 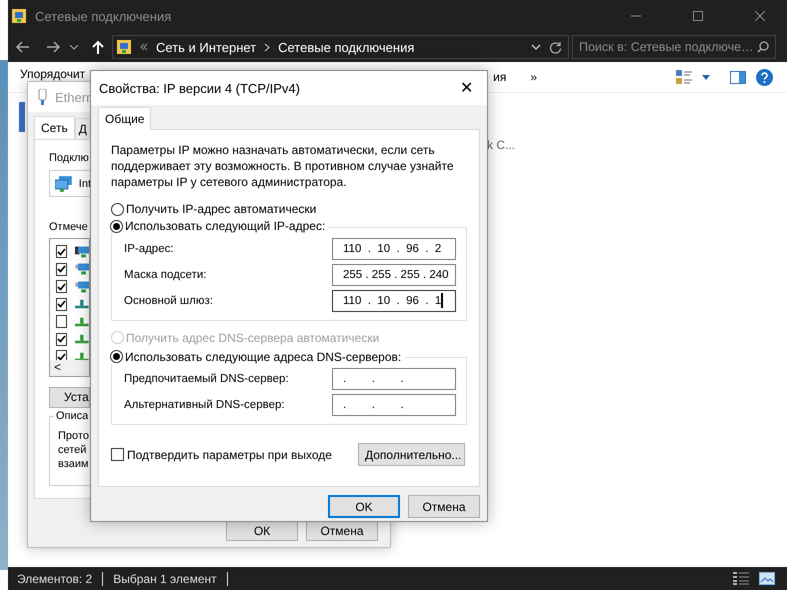 I want to click on checkbox-option: Подтвердить параметры при выходе, so click(x=221, y=455).